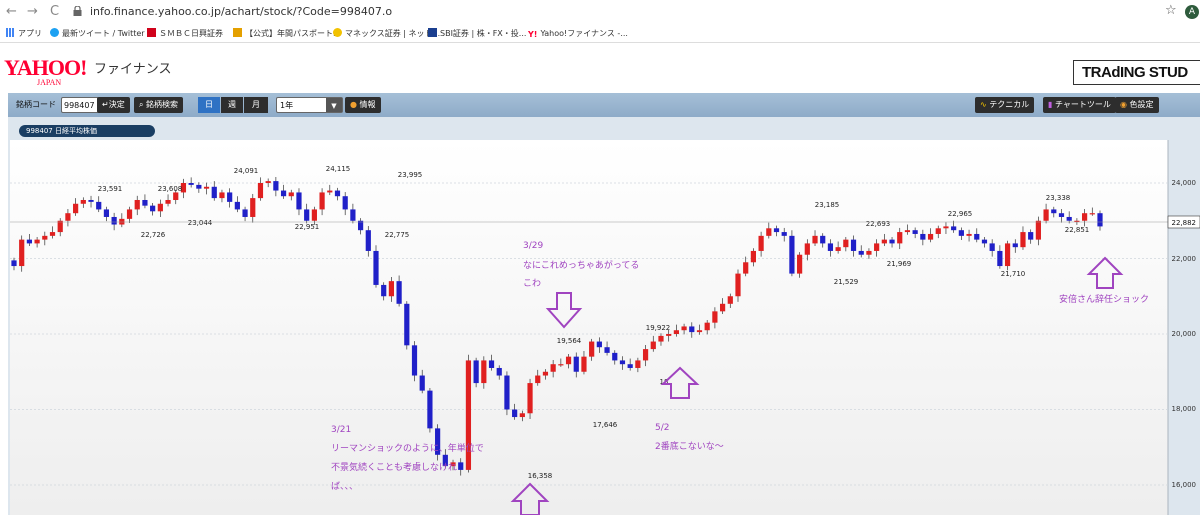  What do you see at coordinates (1184, 259) in the screenshot?
I see `y-tick: 22,000` at bounding box center [1184, 259].